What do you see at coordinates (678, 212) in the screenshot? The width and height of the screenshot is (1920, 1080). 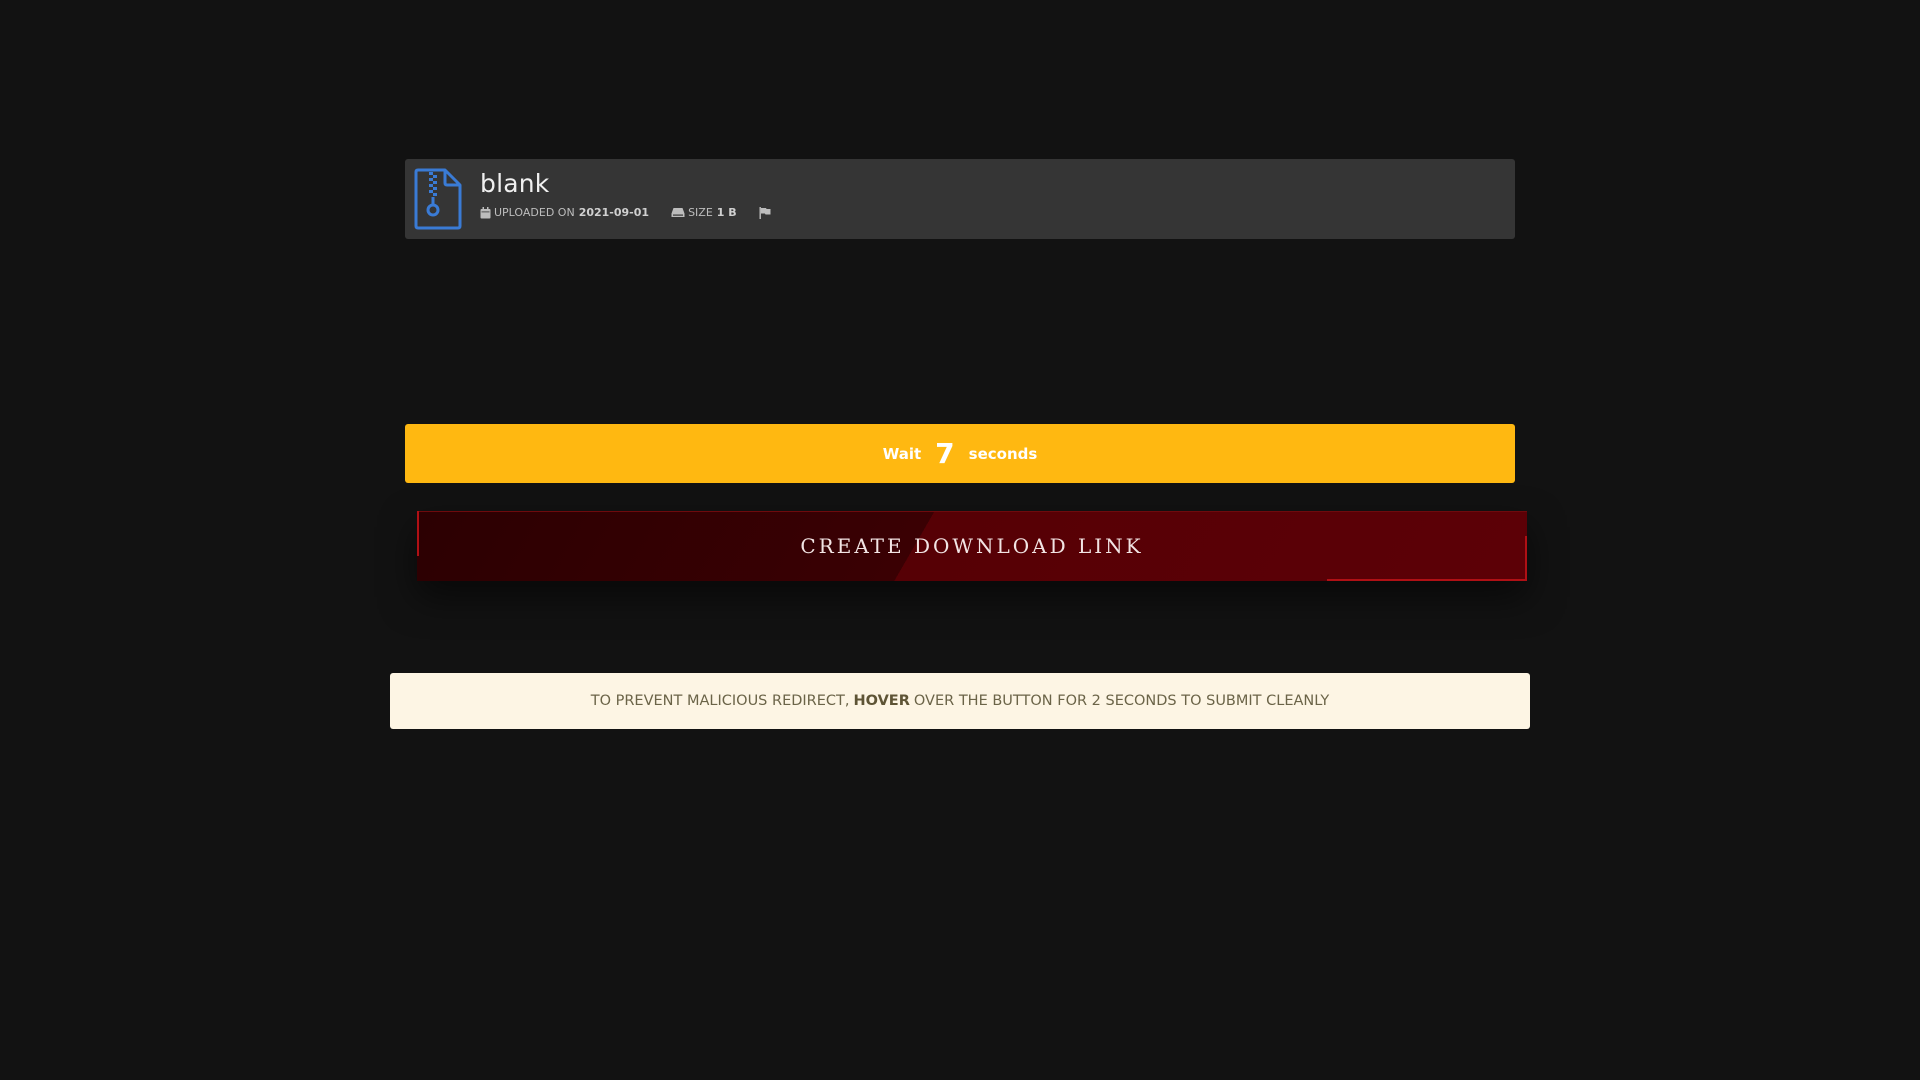 I see `hard-drive-icon` at bounding box center [678, 212].